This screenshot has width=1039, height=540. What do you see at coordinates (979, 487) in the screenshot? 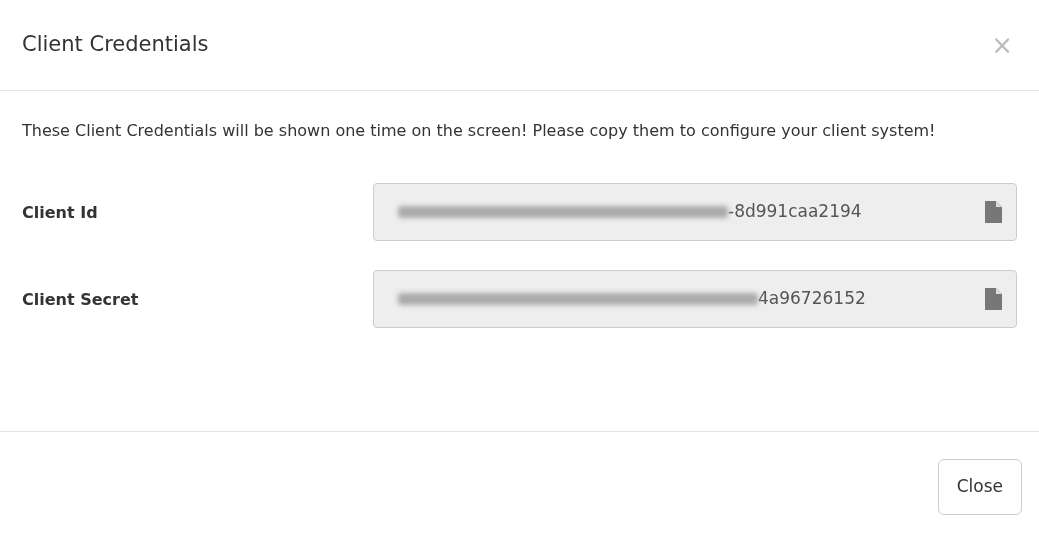
I see `close-button: Close` at bounding box center [979, 487].